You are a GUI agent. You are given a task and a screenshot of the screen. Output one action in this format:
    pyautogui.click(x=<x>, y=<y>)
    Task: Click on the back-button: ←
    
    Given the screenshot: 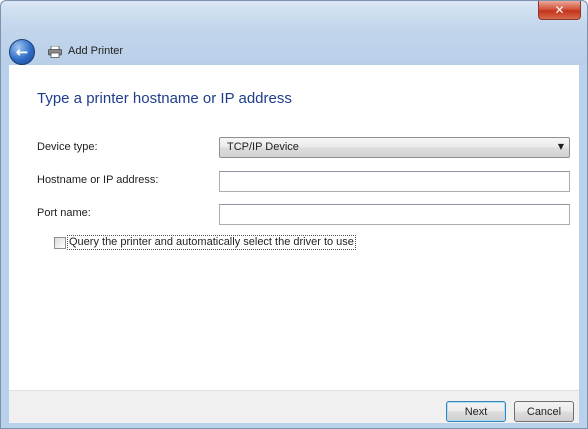 What is the action you would take?
    pyautogui.click(x=22, y=52)
    